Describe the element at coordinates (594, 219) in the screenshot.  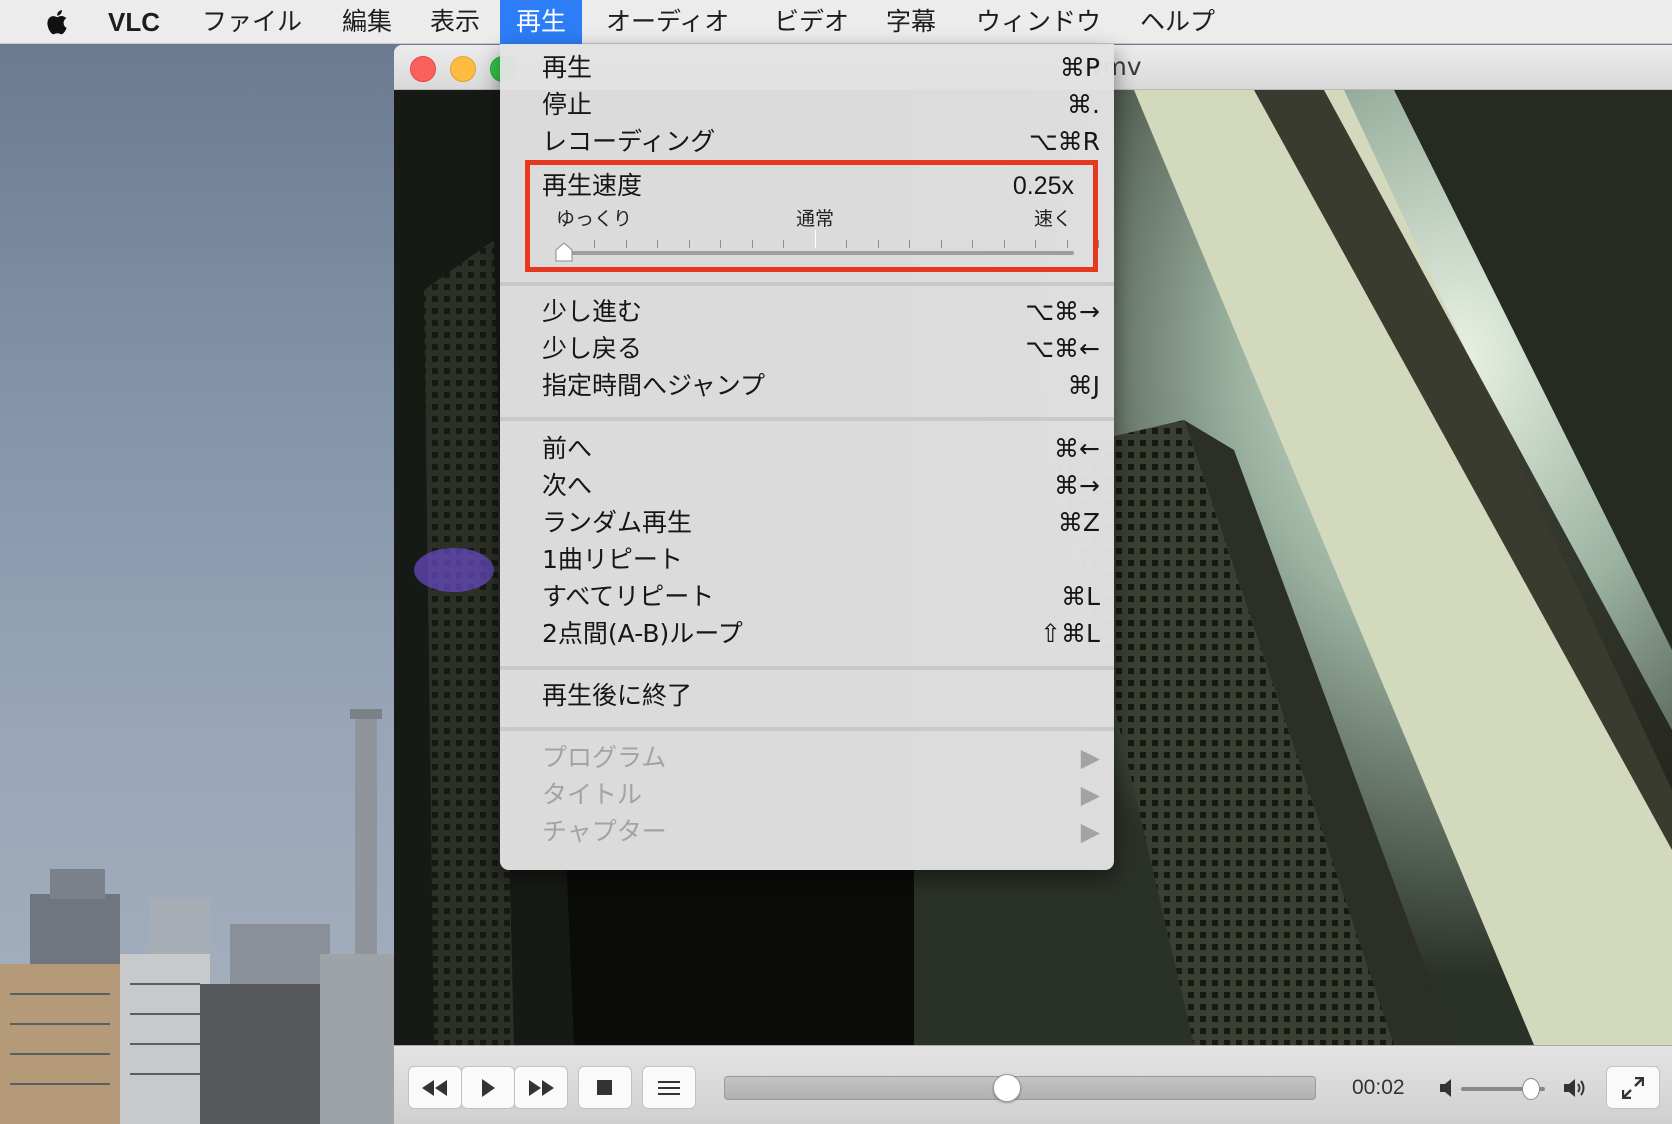
I see `speed-slow-label: ゆっくり` at that location.